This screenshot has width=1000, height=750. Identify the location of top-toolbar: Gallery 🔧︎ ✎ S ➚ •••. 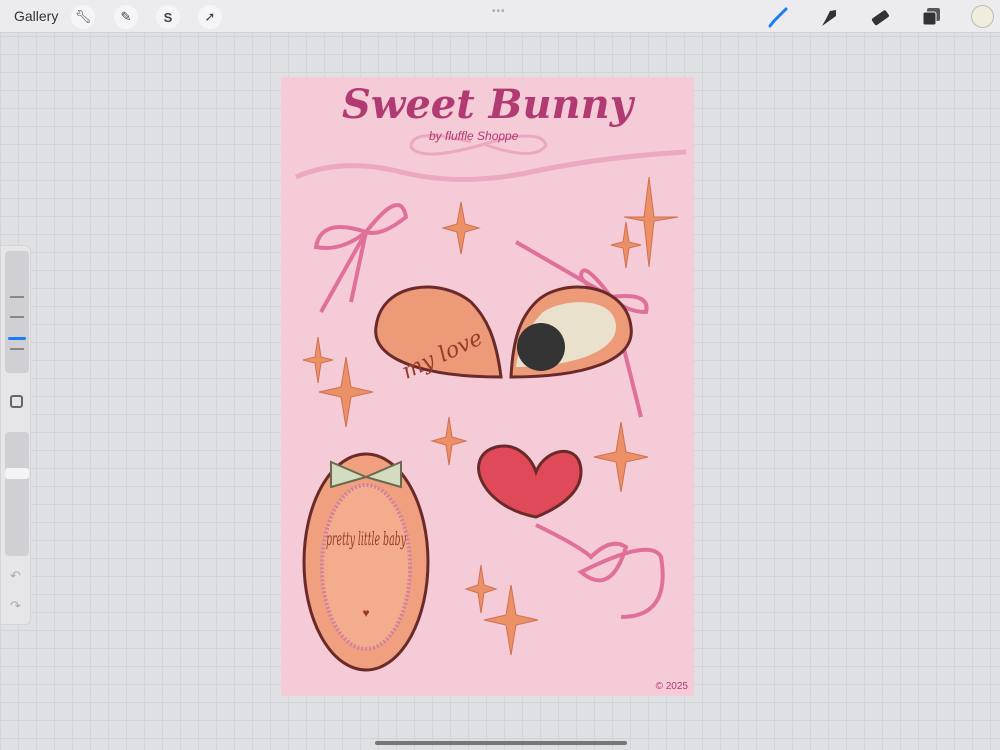
(500, 16).